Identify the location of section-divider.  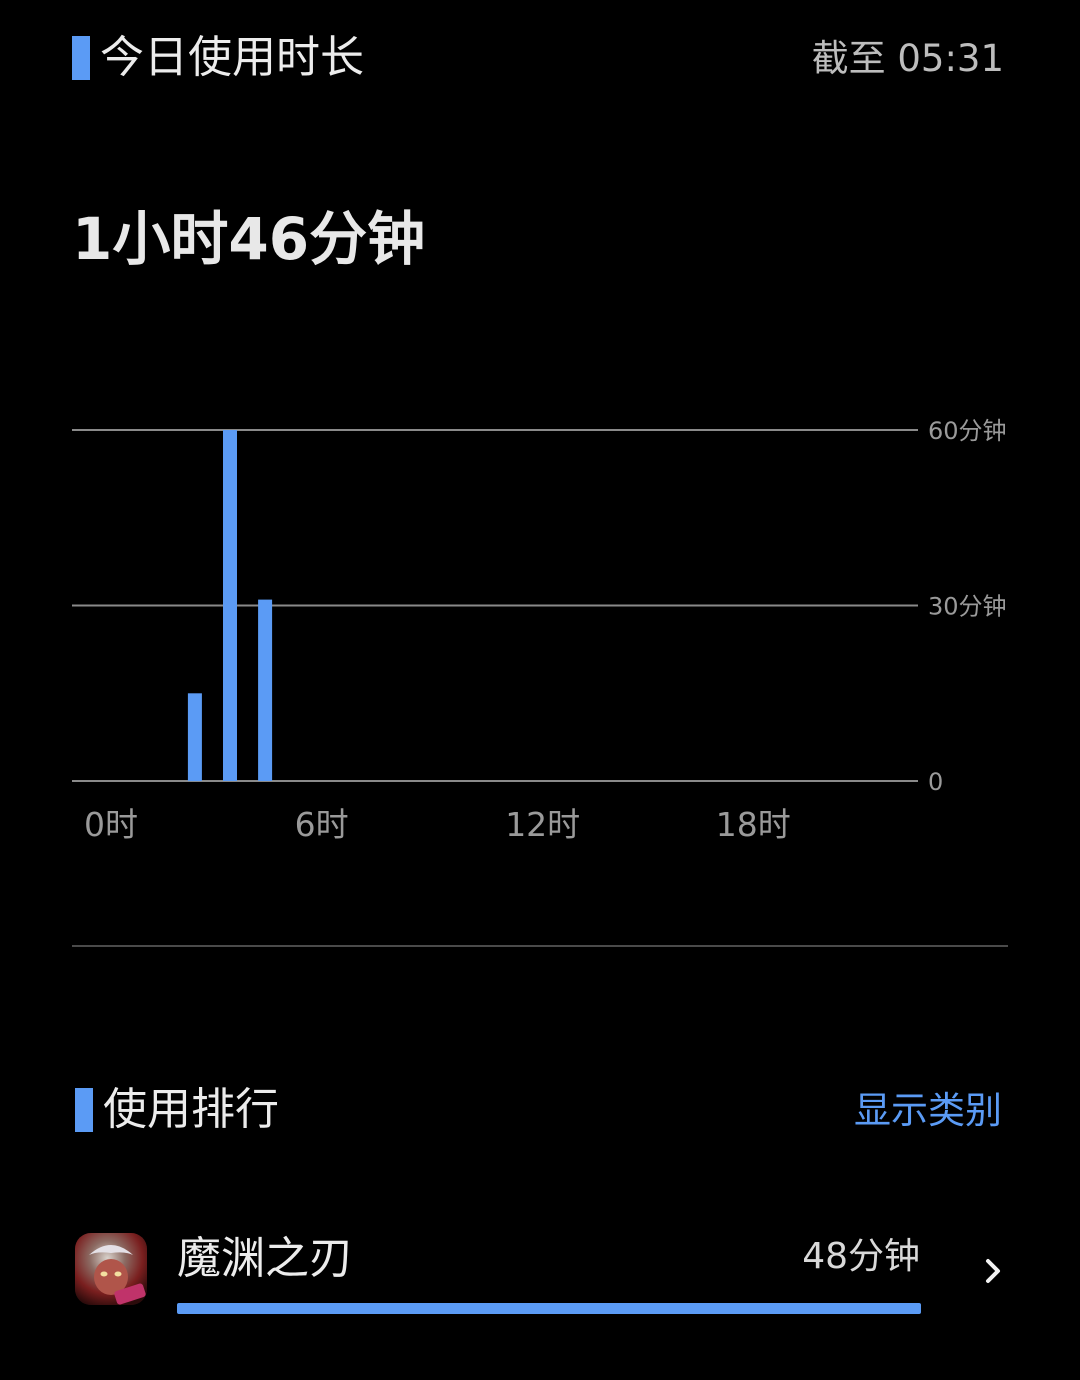
(540, 946).